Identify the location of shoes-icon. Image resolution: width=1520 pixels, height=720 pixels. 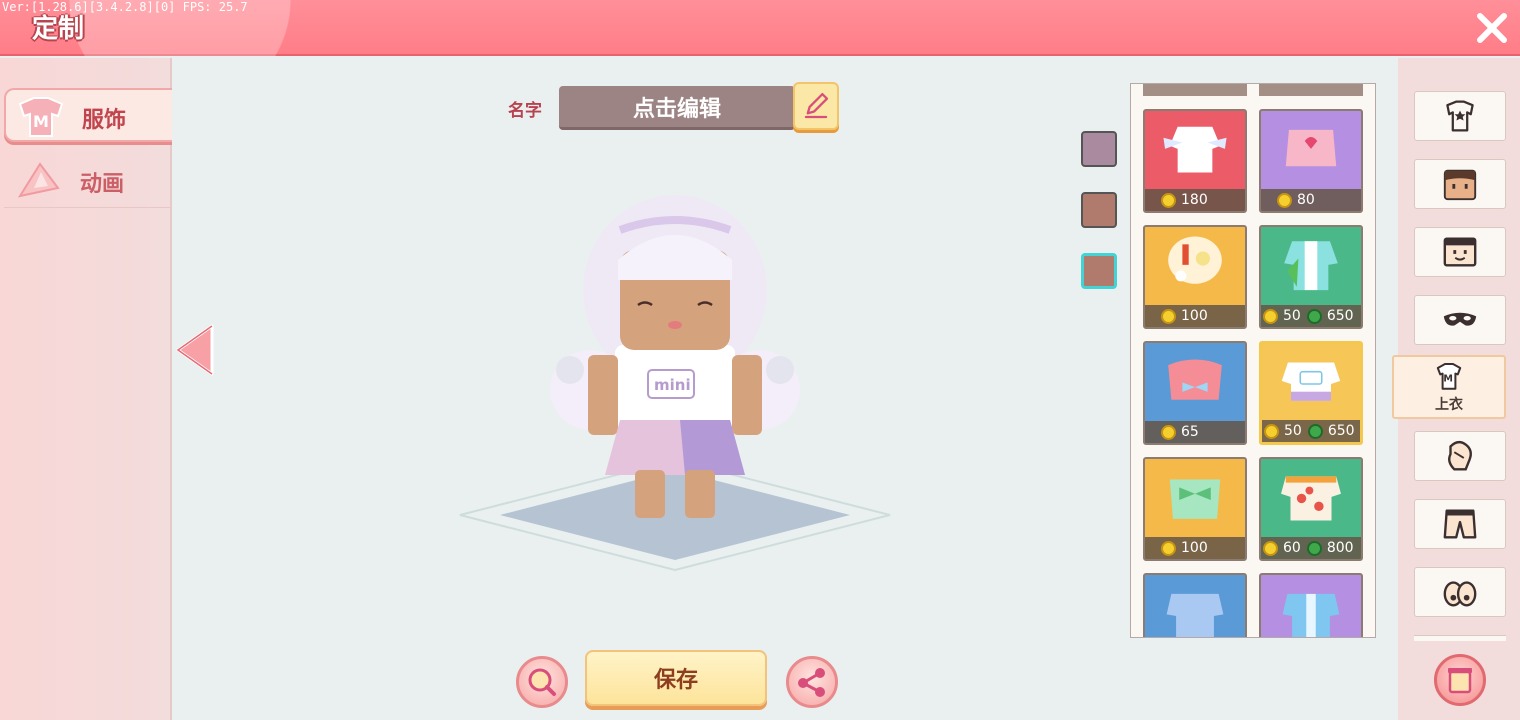
(1460, 594).